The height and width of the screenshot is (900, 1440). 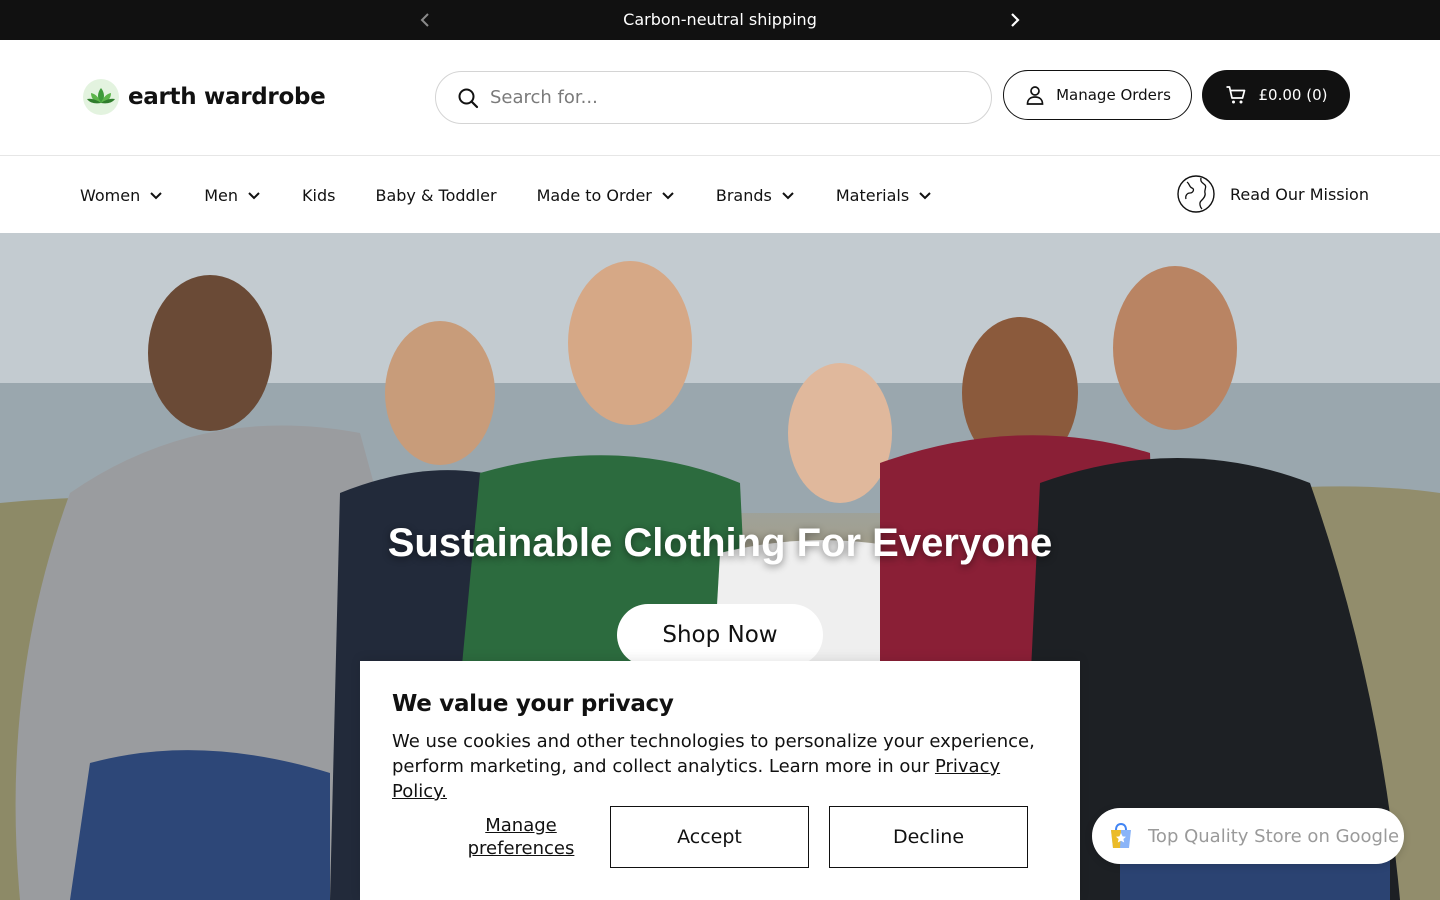 I want to click on manage-orders-label: Manage Orders, so click(x=1113, y=95).